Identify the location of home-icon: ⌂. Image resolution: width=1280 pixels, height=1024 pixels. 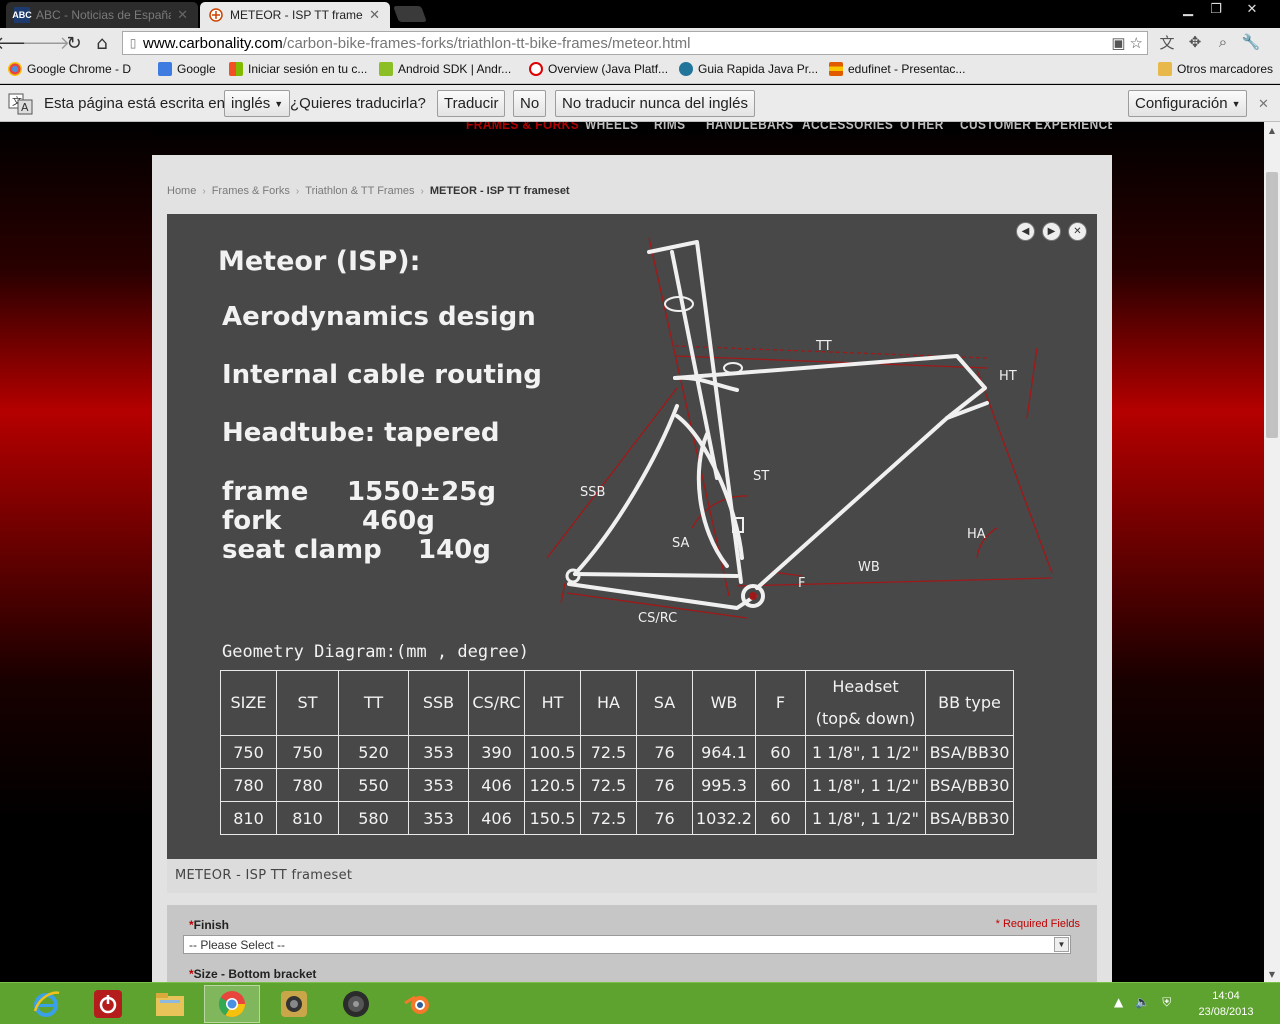
(102, 43).